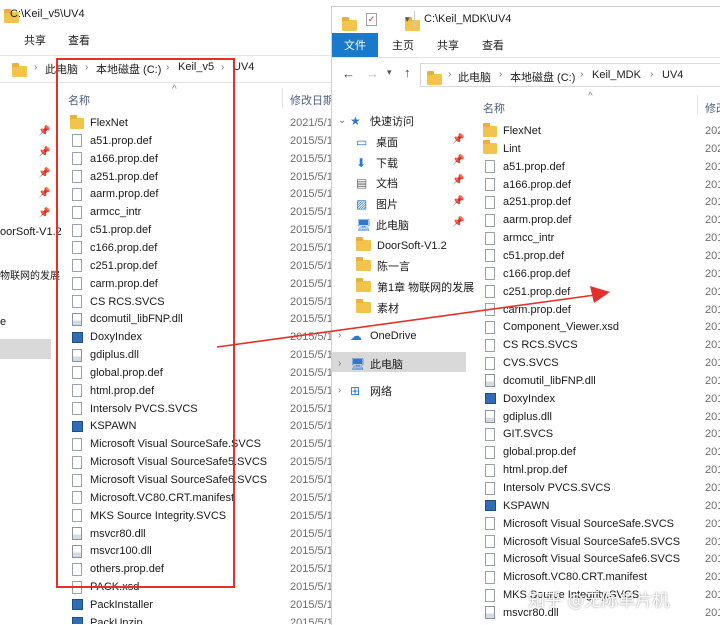 The width and height of the screenshot is (720, 625). I want to click on annotation-arrow, so click(413, 317).